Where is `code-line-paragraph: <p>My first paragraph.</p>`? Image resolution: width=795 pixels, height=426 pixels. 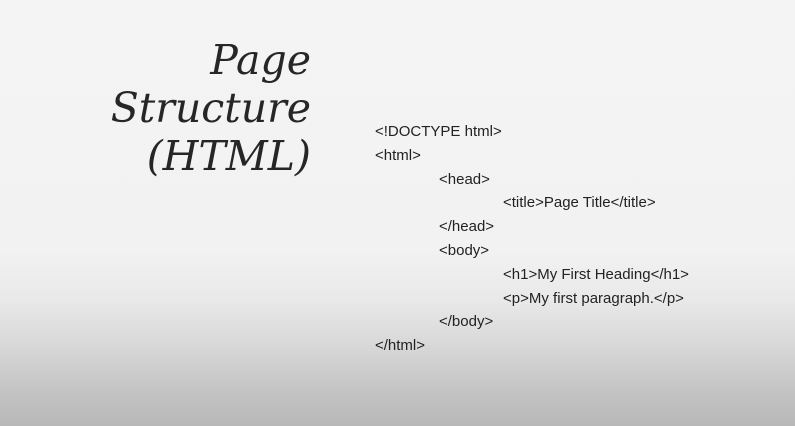
code-line-paragraph: <p>My first paragraph.</p> is located at coordinates (593, 298).